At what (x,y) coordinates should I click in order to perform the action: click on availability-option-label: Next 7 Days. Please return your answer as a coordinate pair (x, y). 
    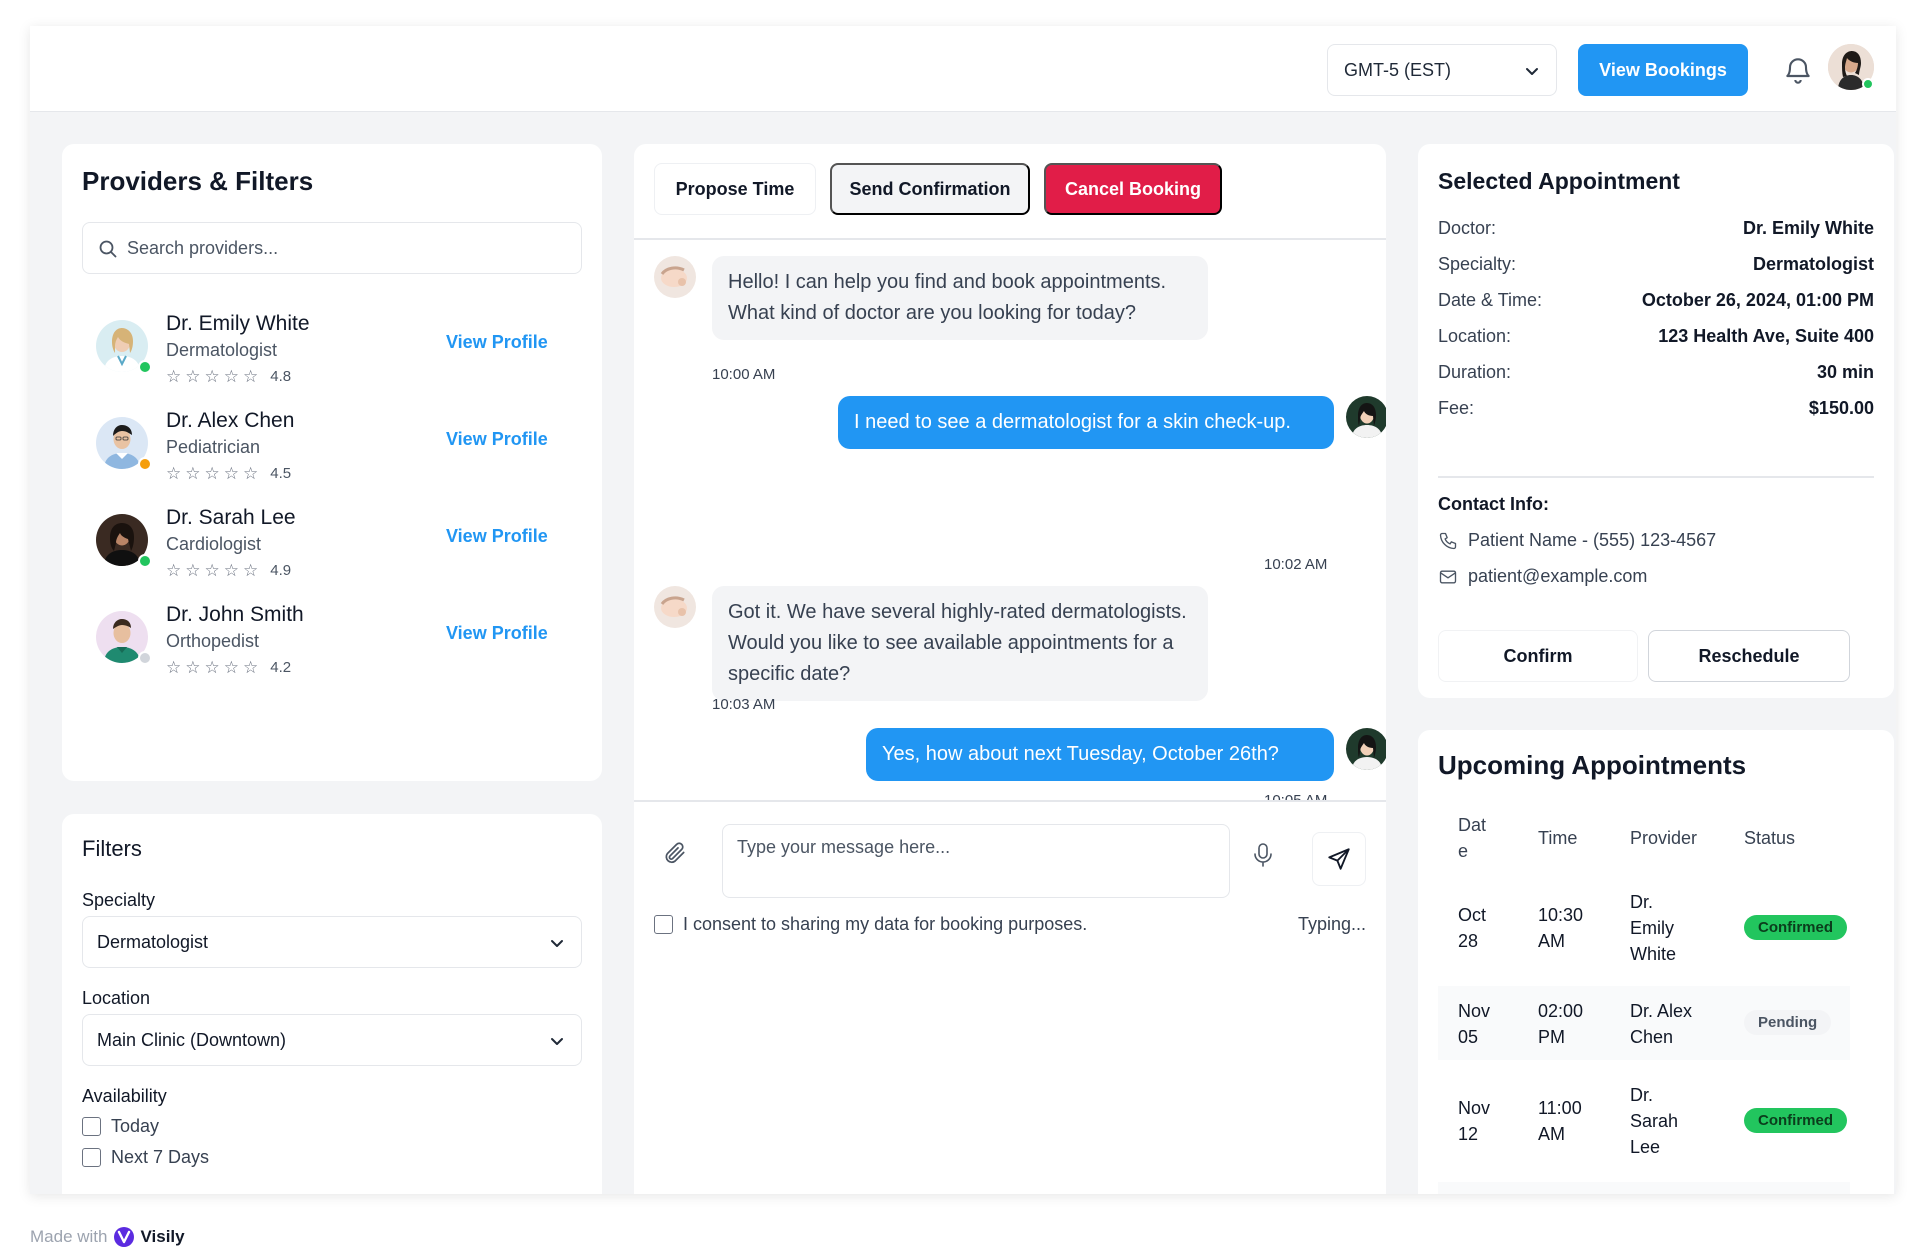
    Looking at the image, I should click on (160, 1157).